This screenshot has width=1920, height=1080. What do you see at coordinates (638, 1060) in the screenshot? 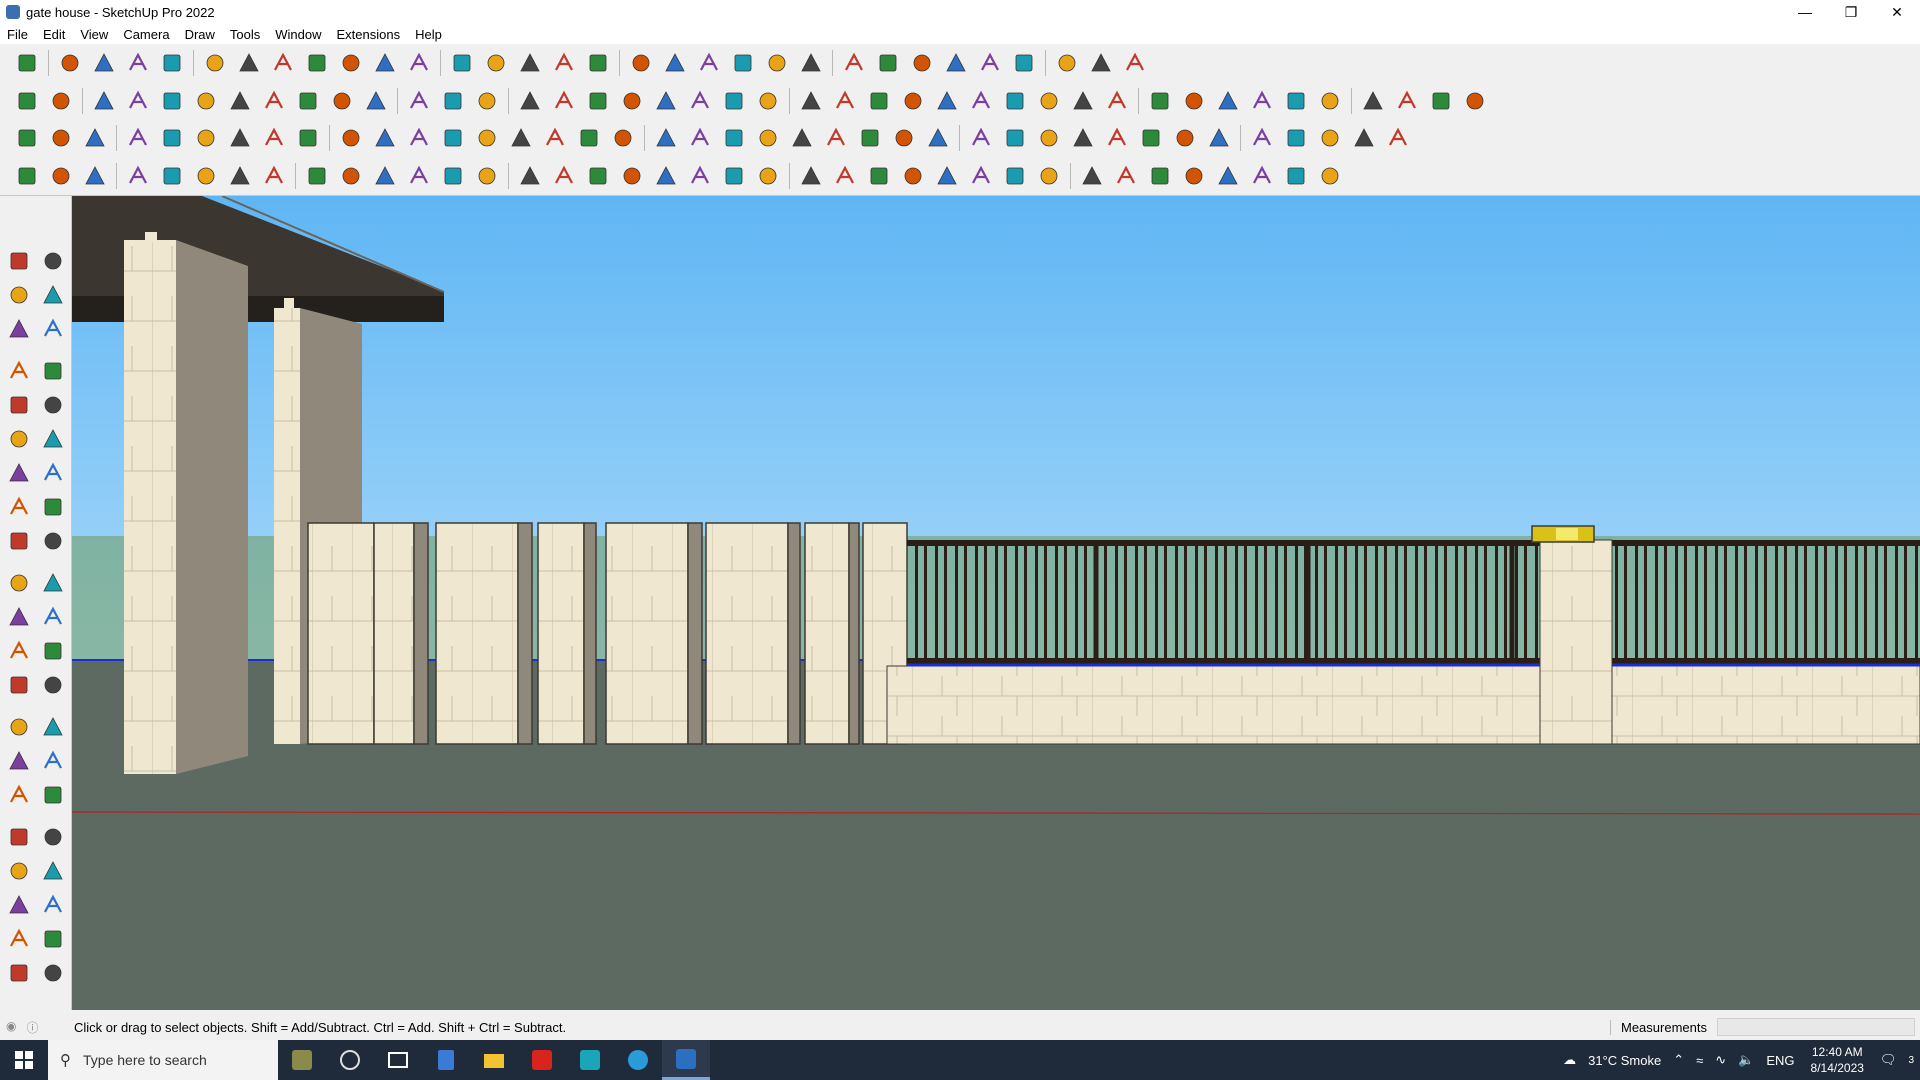
I see `taskbar-edge` at bounding box center [638, 1060].